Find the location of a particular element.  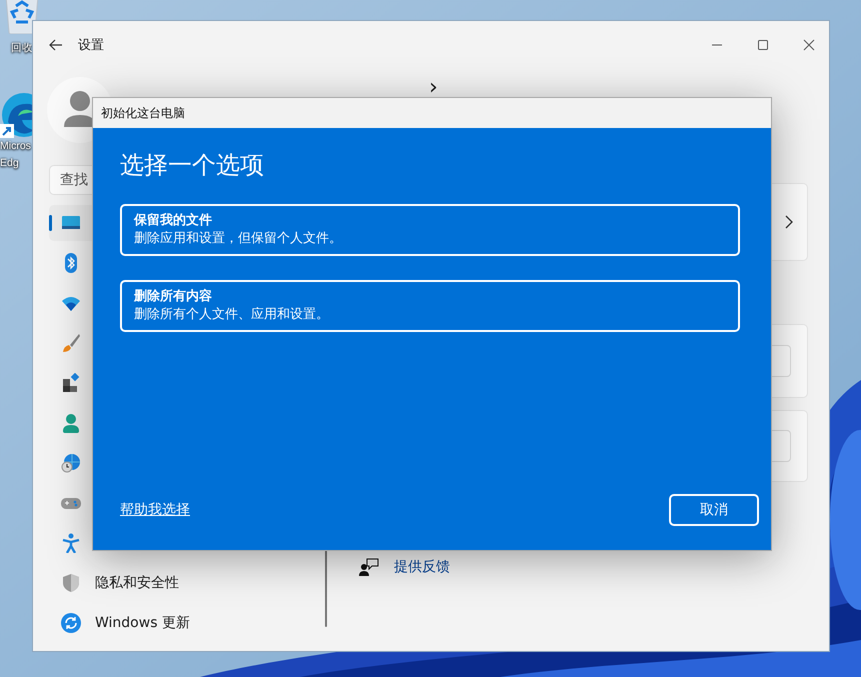

option-description: 删除所有个人文件、应用和设置。 is located at coordinates (232, 315).